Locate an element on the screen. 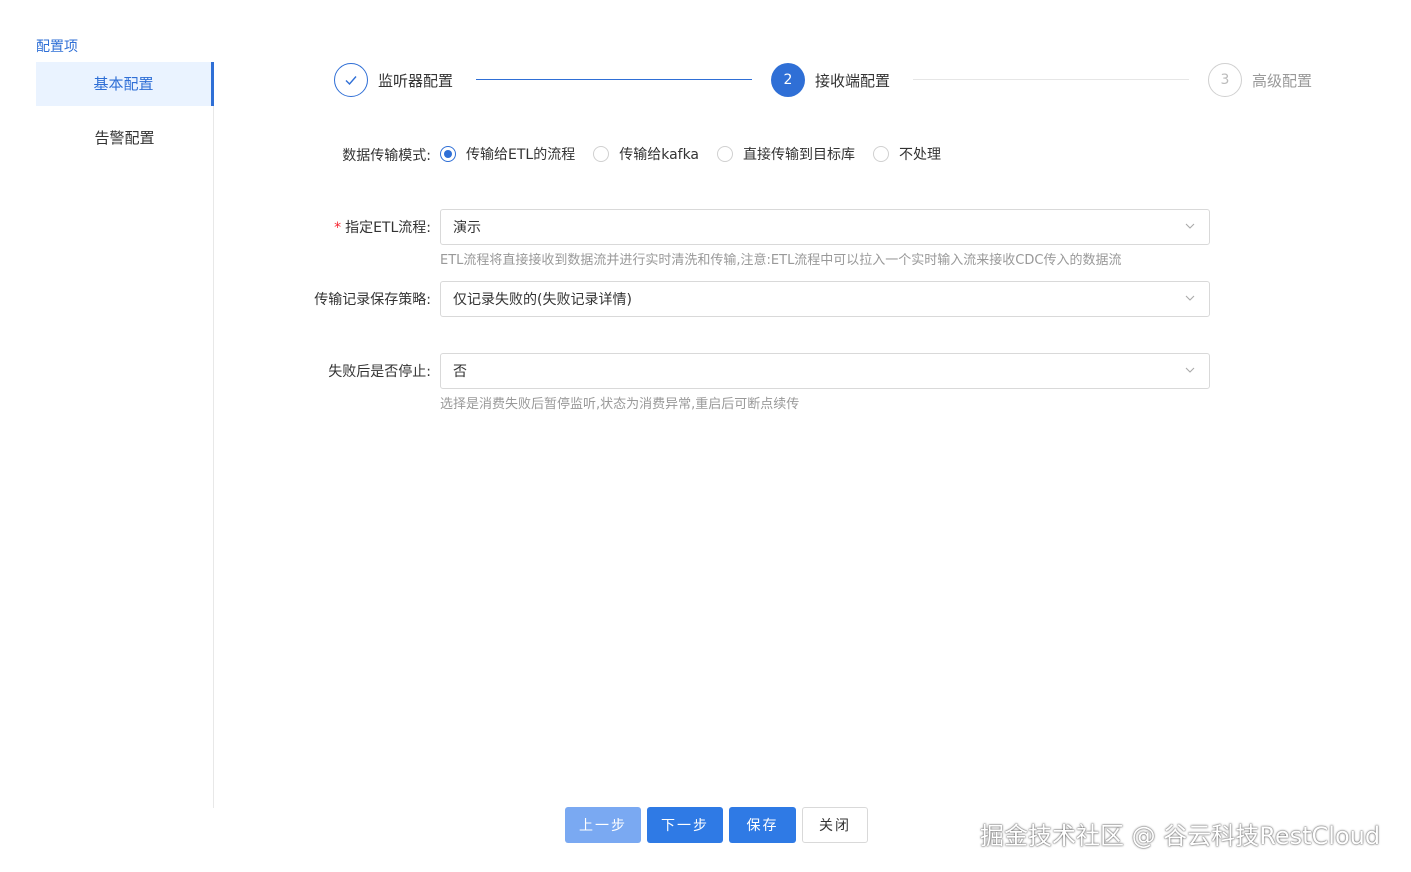  radio-no-process: 不处理 is located at coordinates (907, 154).